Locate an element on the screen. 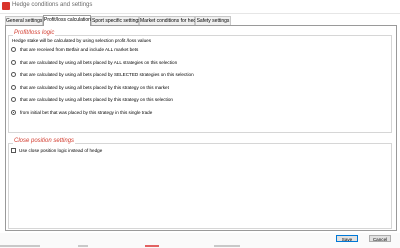 This screenshot has width=400, height=248. profit-loss-group-title: Profit/loss logic is located at coordinates (34, 33).